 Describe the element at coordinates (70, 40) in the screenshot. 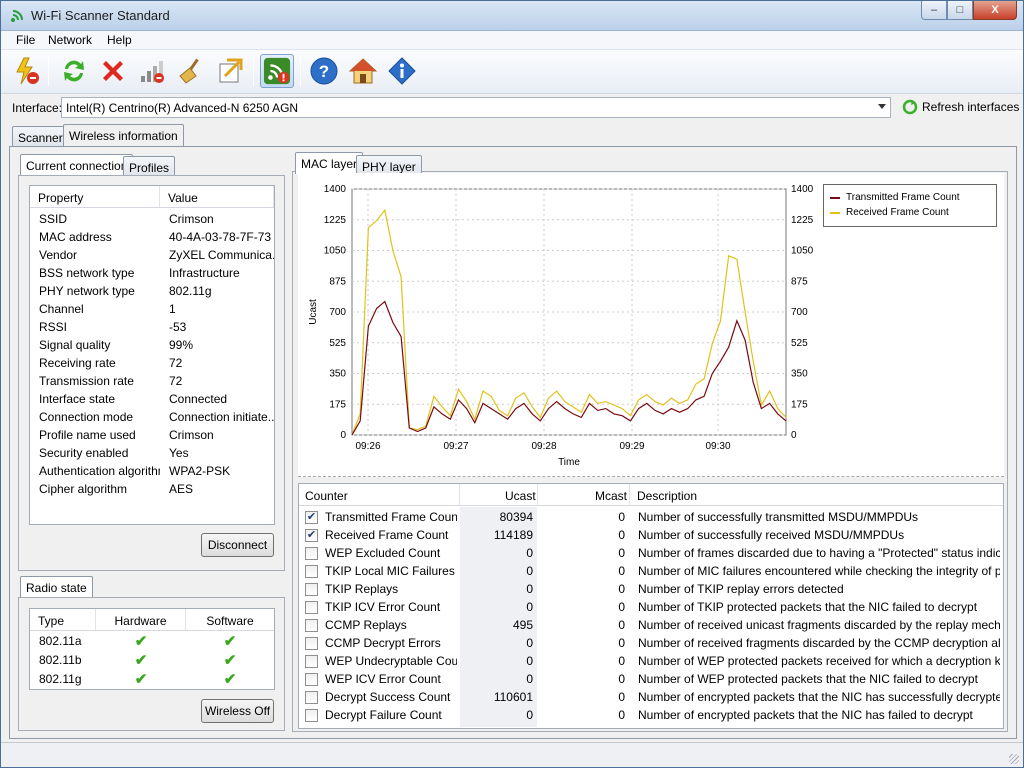

I see `menu-network: Network` at that location.